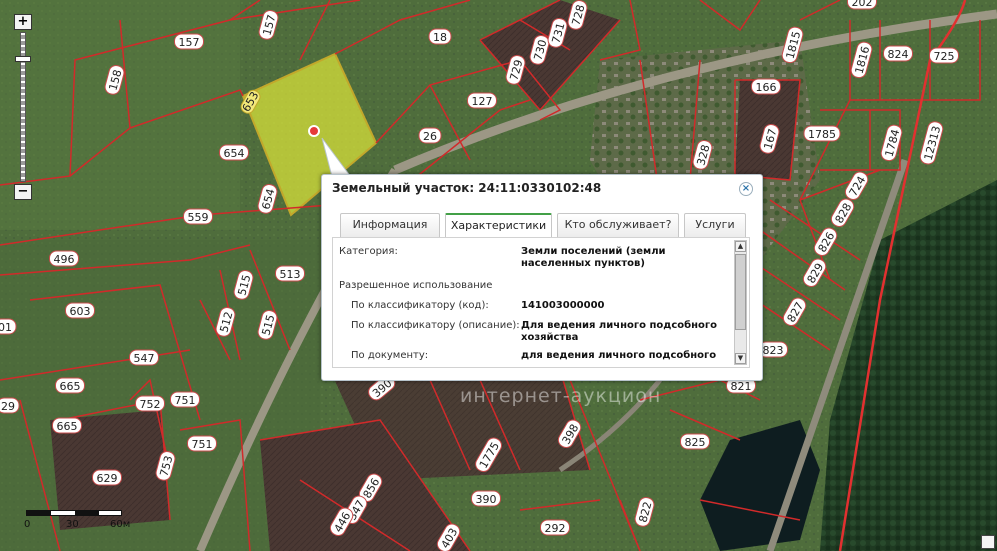 Image resolution: width=997 pixels, height=551 pixels. I want to click on classifier-desc-label: По классификатору (описание):, so click(435, 325).